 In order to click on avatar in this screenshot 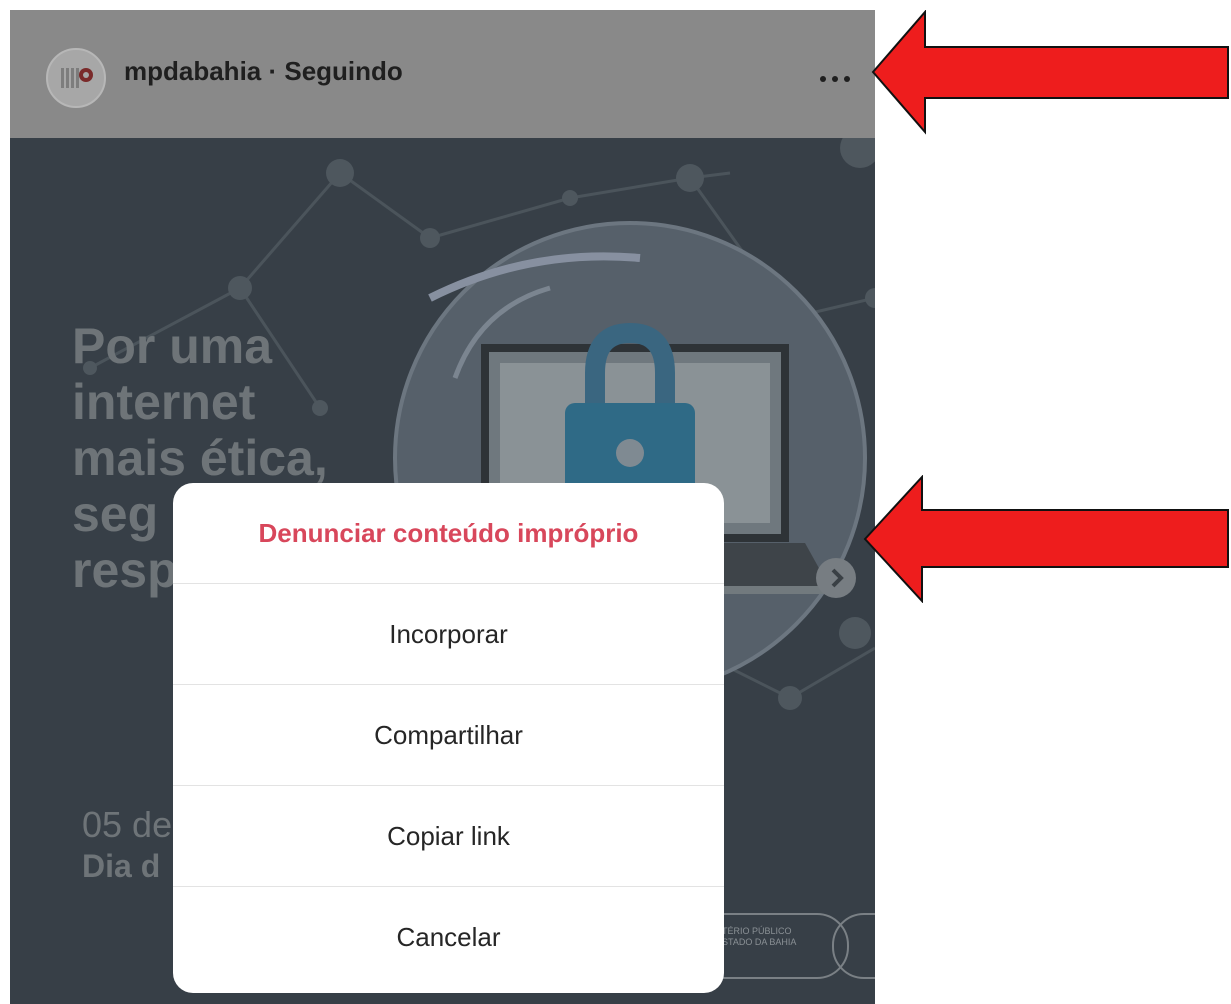, I will do `click(76, 78)`.